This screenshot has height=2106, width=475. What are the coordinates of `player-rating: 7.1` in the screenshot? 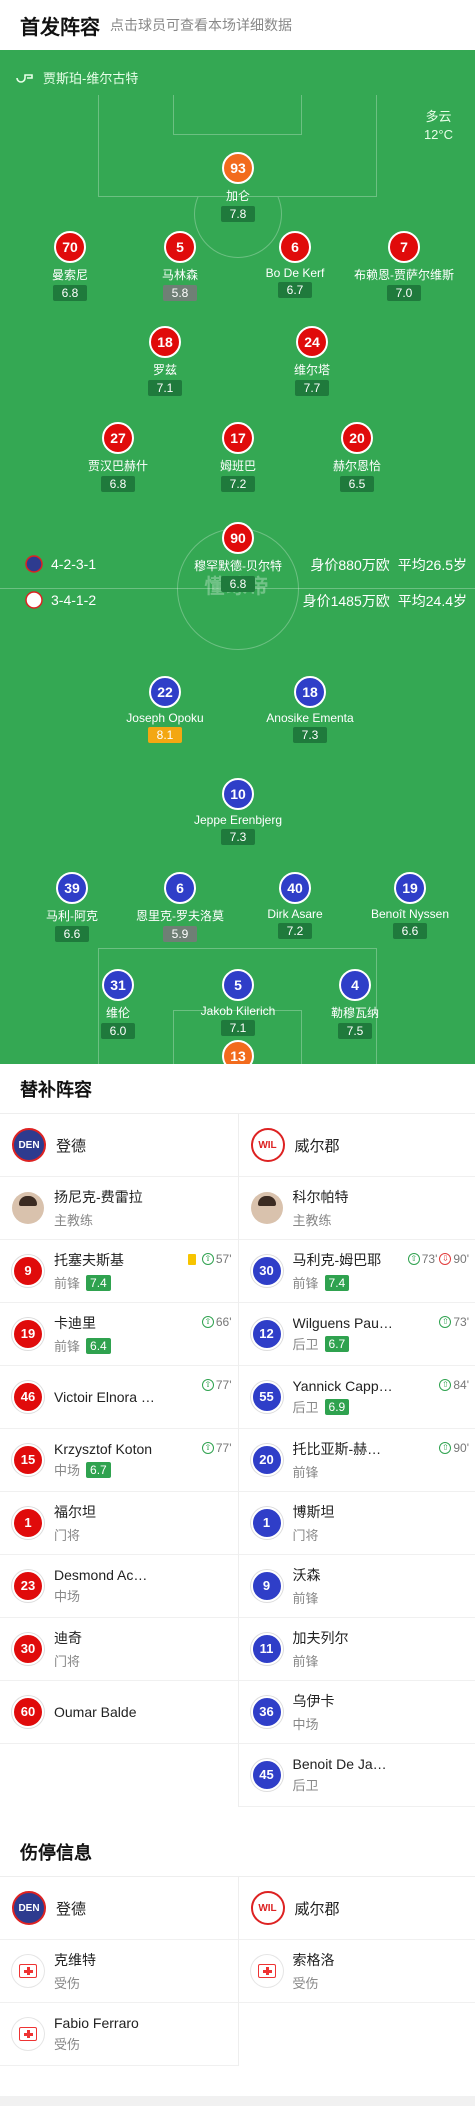 It's located at (238, 1028).